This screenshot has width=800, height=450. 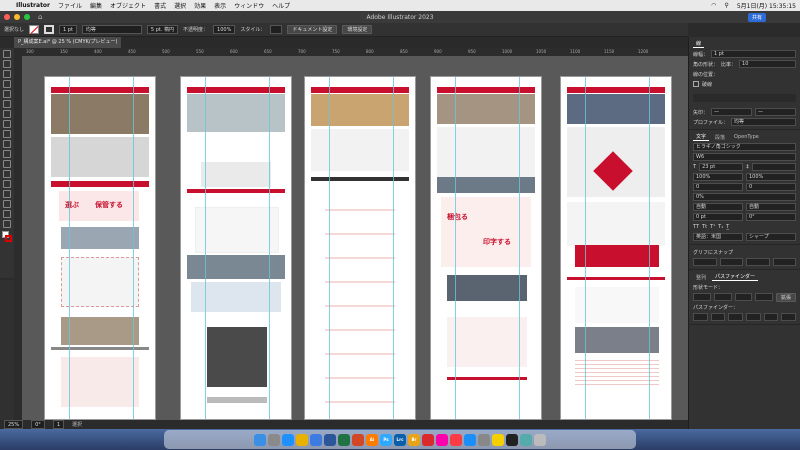 What do you see at coordinates (743, 297) in the screenshot?
I see `intersect-button` at bounding box center [743, 297].